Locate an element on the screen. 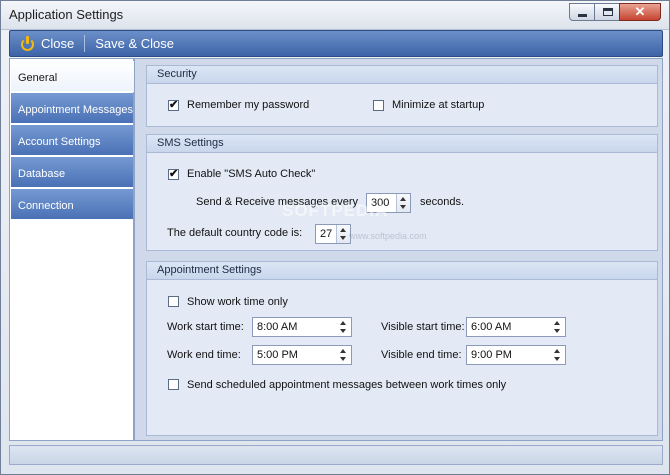 The width and height of the screenshot is (670, 475). close-window-button: ✕ is located at coordinates (640, 12).